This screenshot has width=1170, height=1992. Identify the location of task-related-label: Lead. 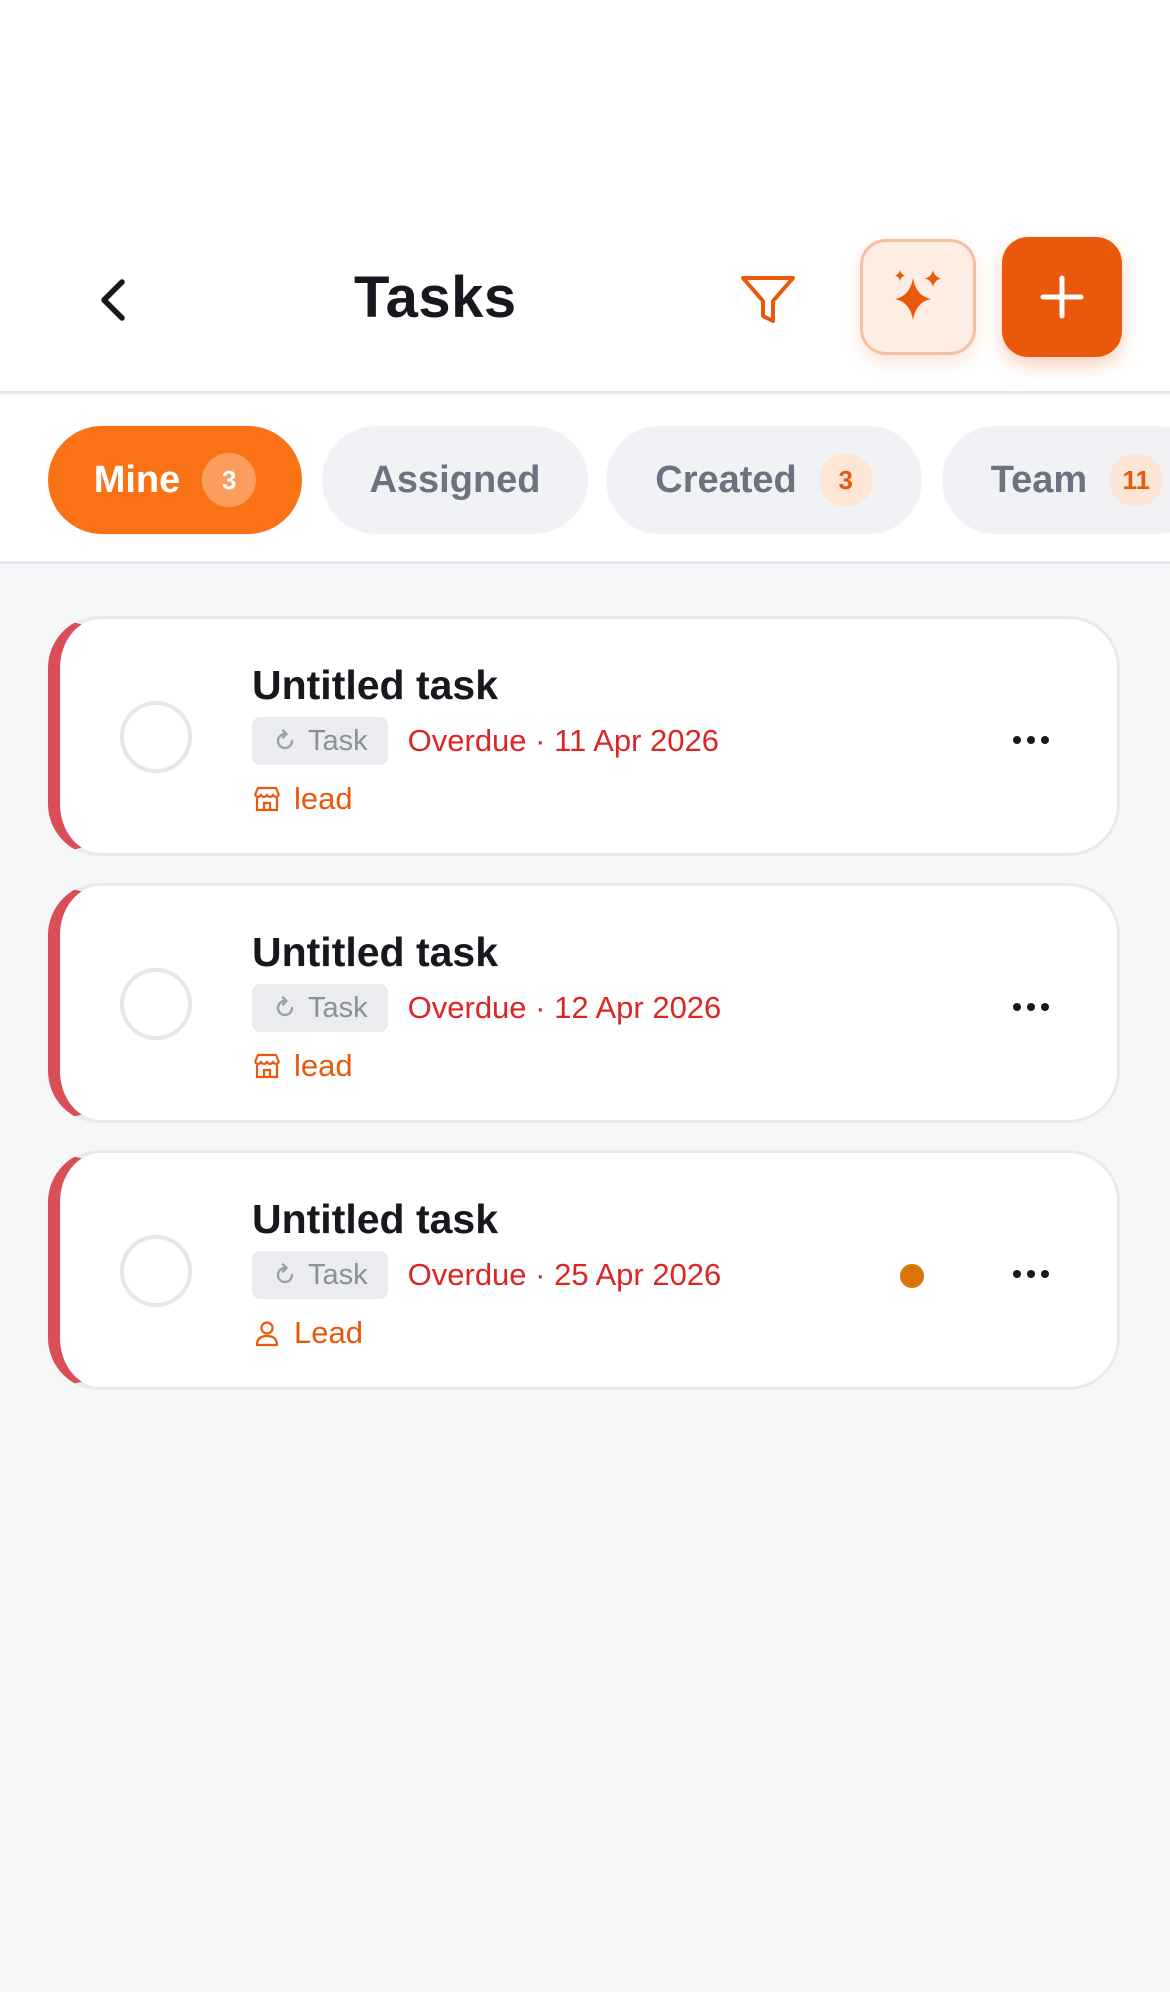
(328, 1332).